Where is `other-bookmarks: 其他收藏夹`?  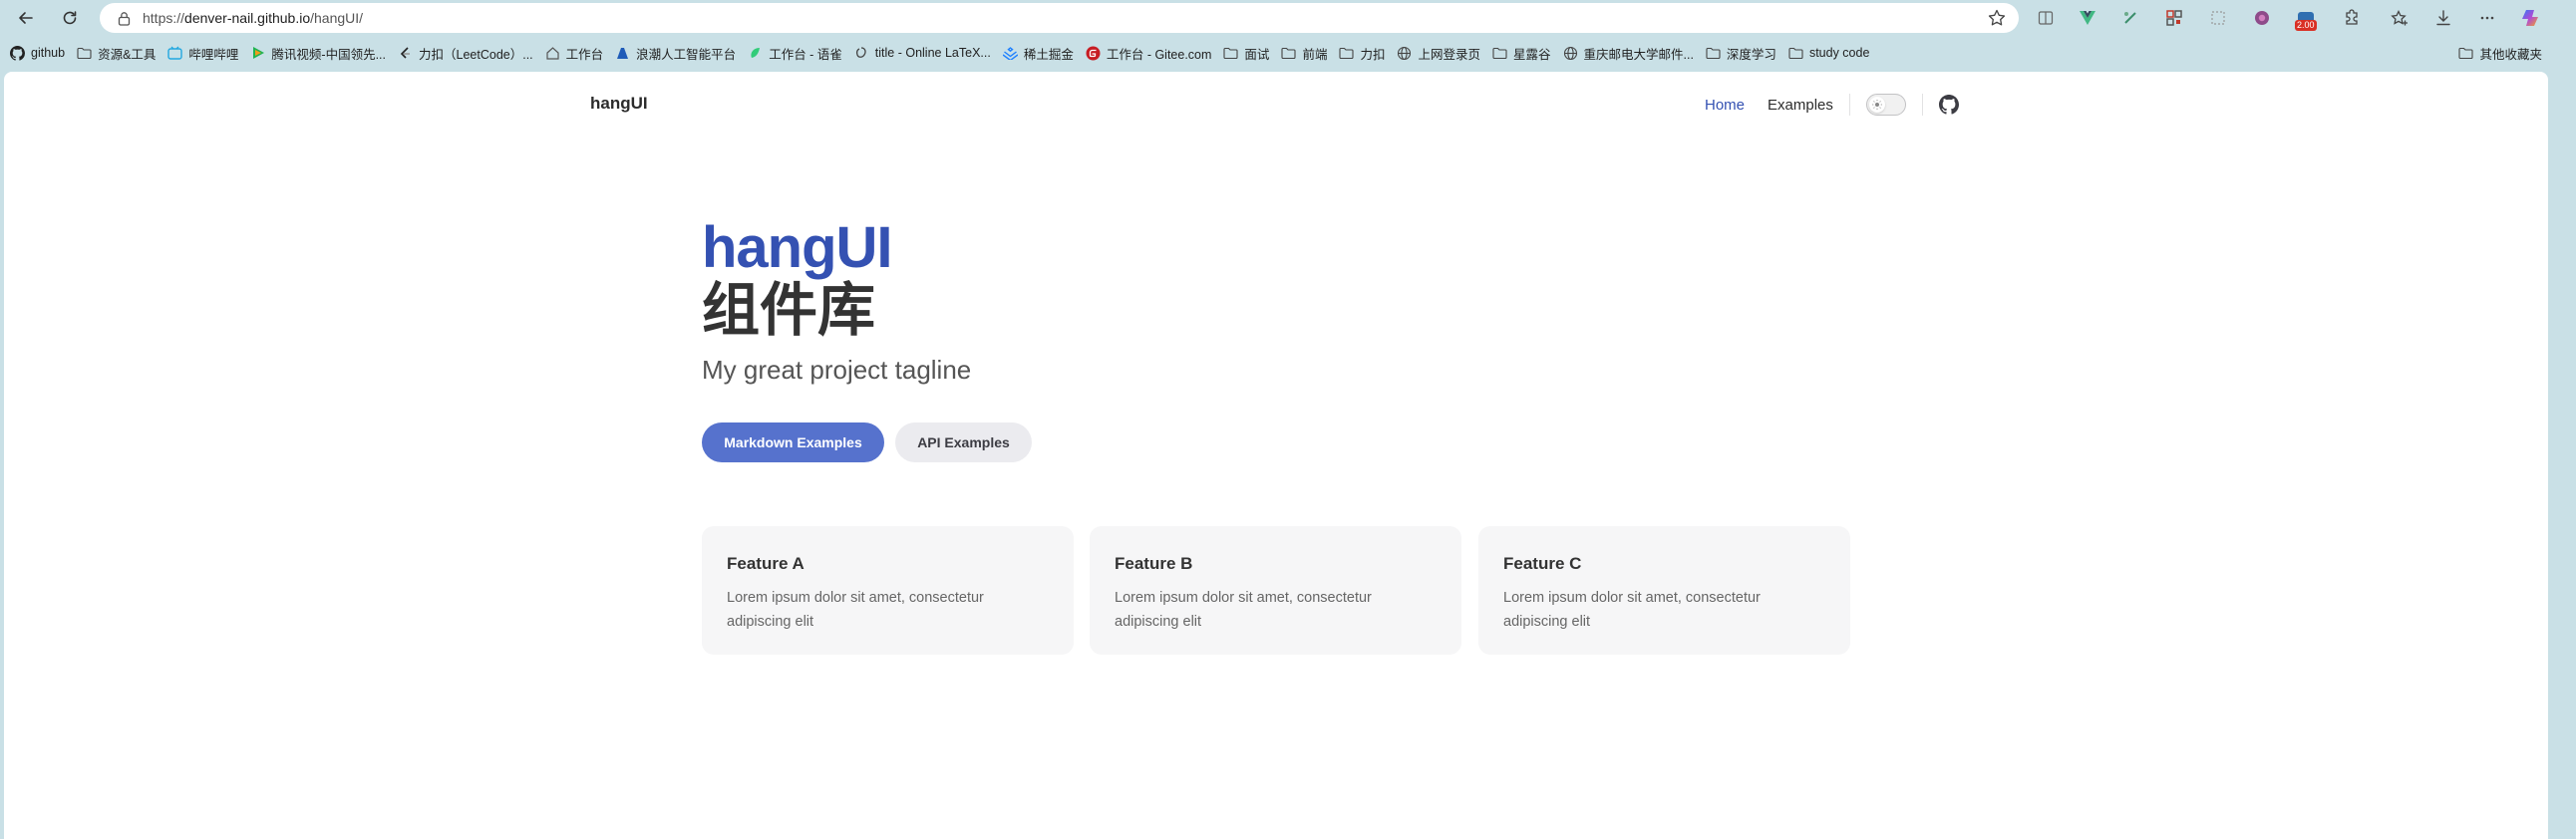 other-bookmarks: 其他收藏夹 is located at coordinates (2500, 53).